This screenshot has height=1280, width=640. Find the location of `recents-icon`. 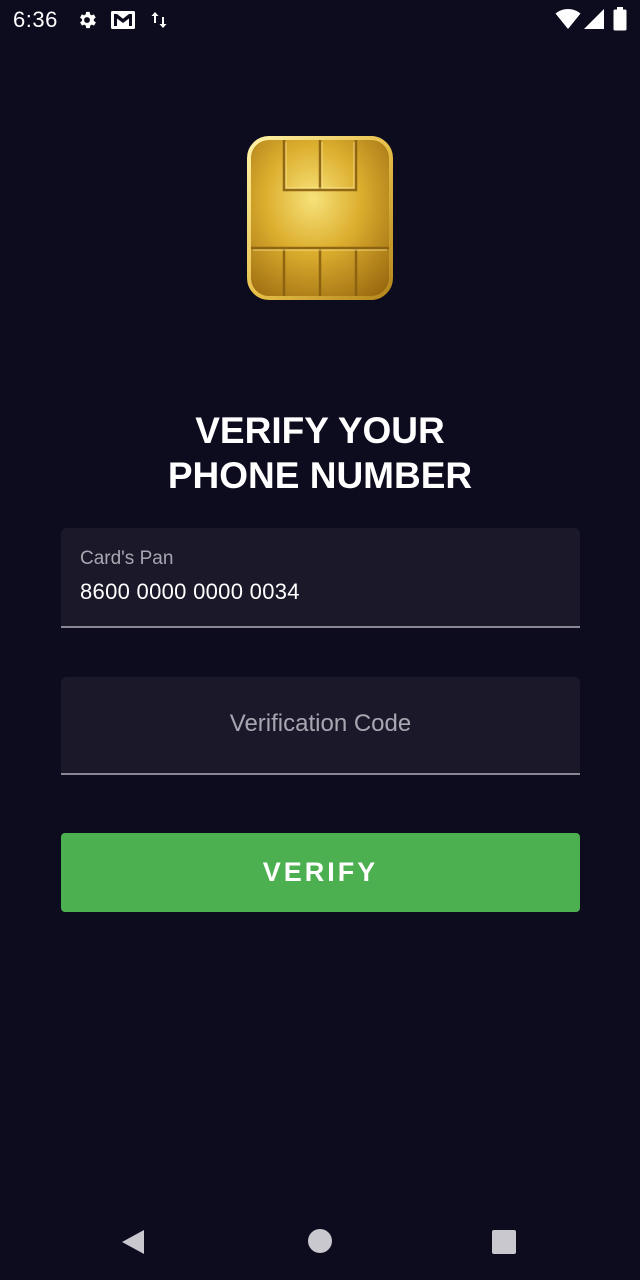

recents-icon is located at coordinates (504, 1244).